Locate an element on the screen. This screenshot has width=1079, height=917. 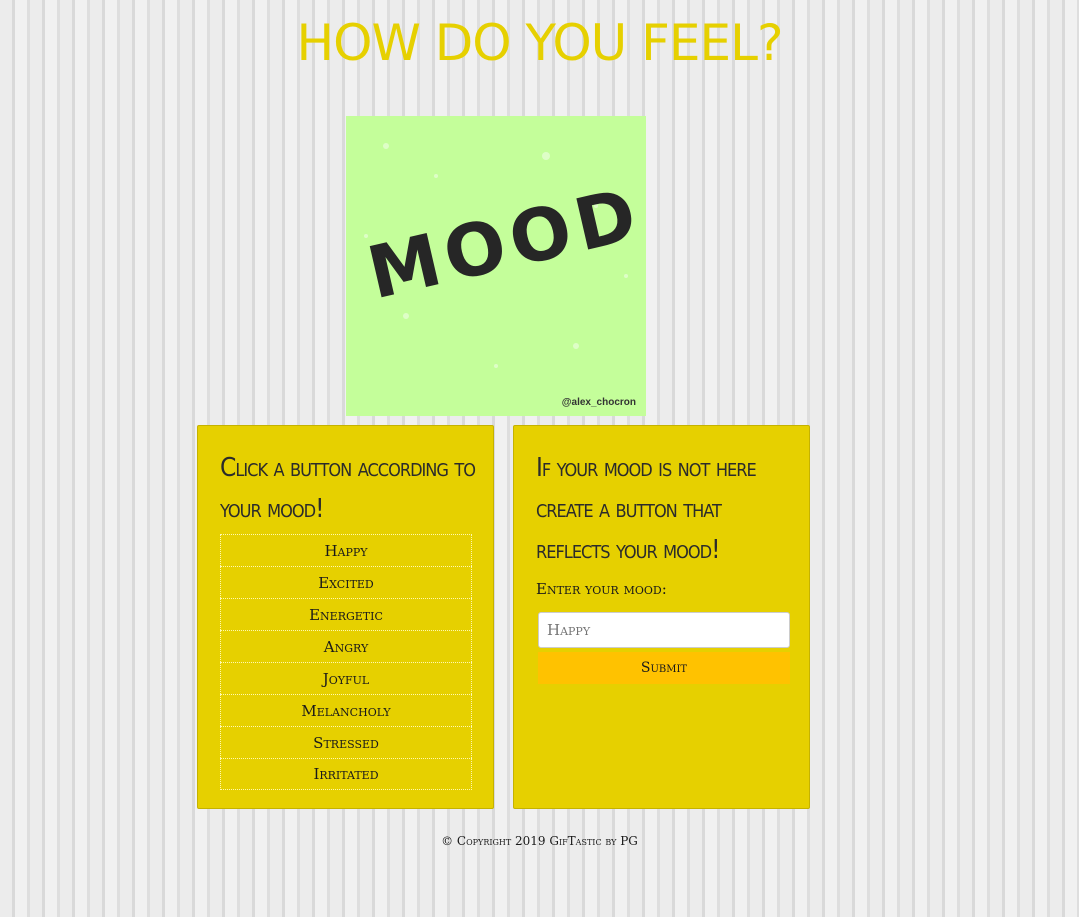
mood-button-happy: Happy is located at coordinates (346, 550).